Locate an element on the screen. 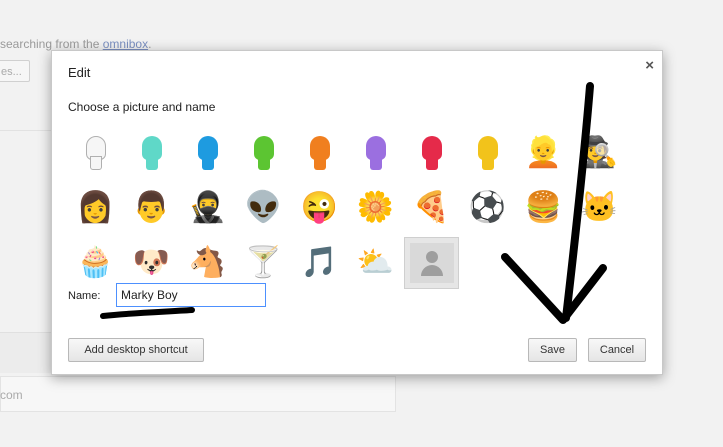 The height and width of the screenshot is (447, 723). avatar-option: 🍔 is located at coordinates (543, 208).